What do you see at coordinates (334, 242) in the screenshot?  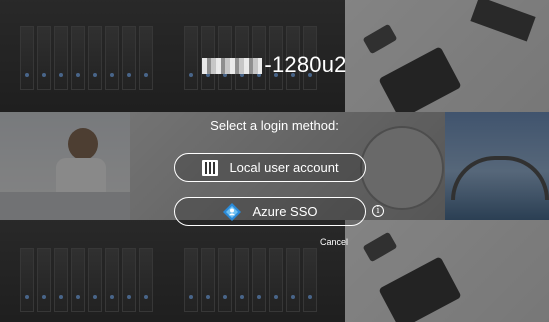 I see `cancel-link: Cancel` at bounding box center [334, 242].